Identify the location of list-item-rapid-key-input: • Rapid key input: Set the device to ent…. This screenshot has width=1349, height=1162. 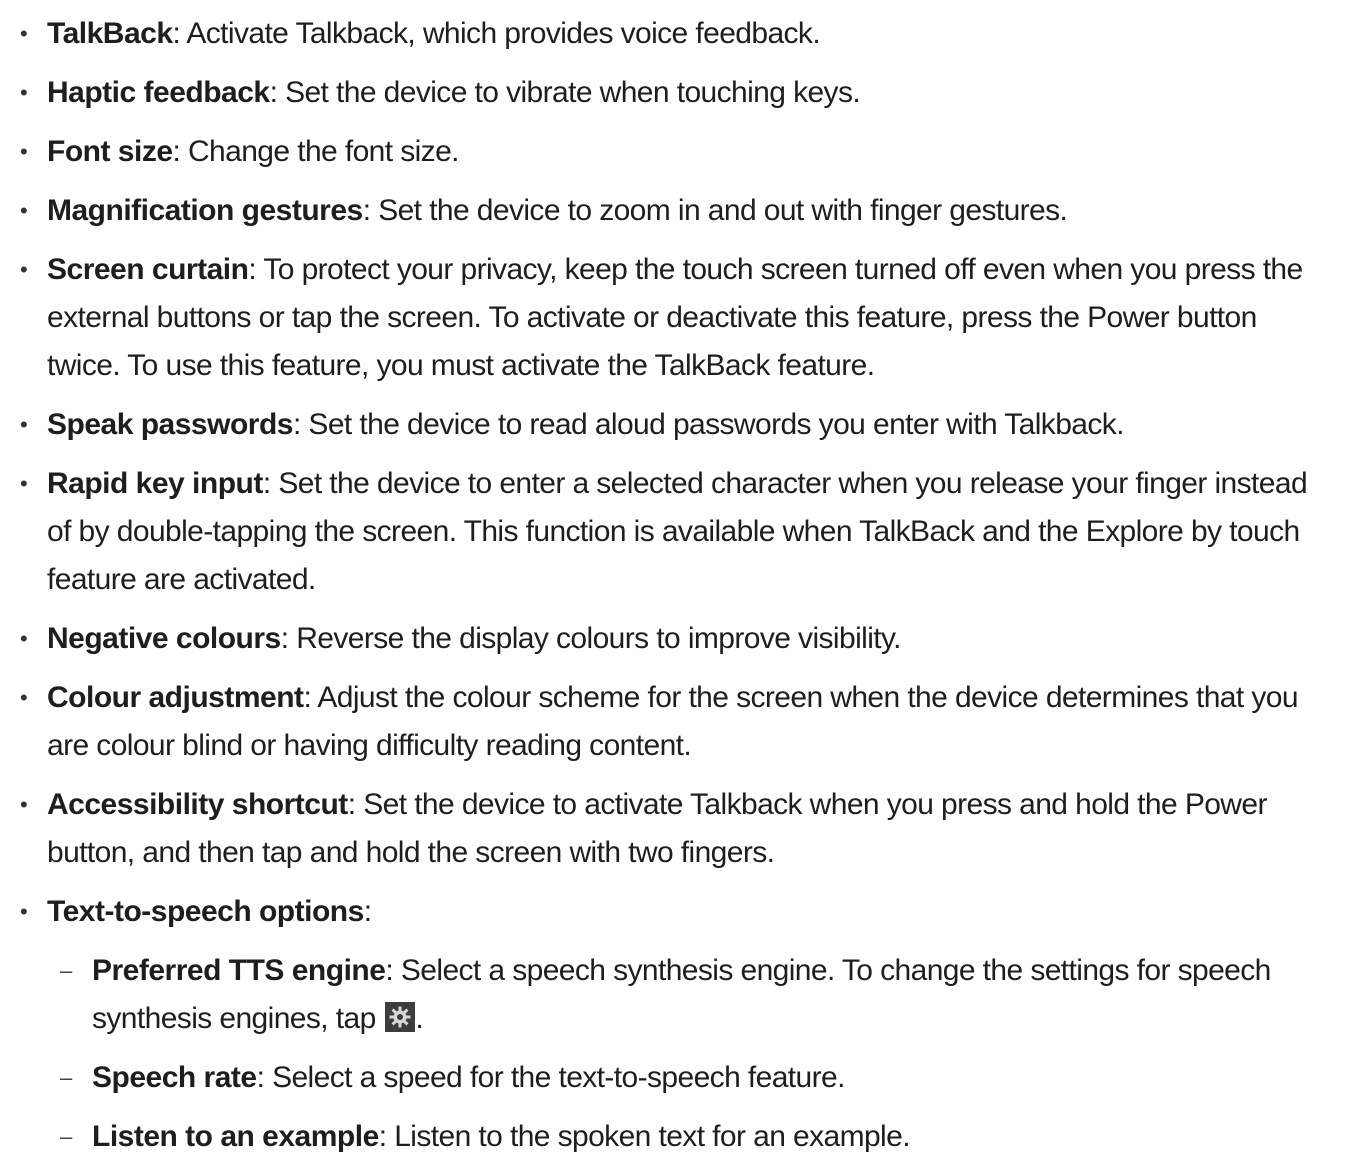
(674, 532).